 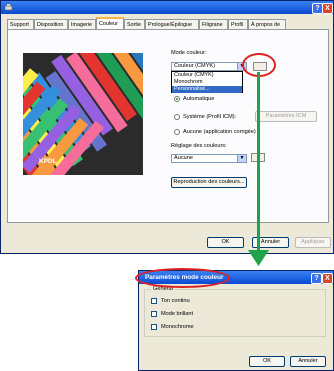 What do you see at coordinates (177, 132) in the screenshot?
I see `radio-aucune` at bounding box center [177, 132].